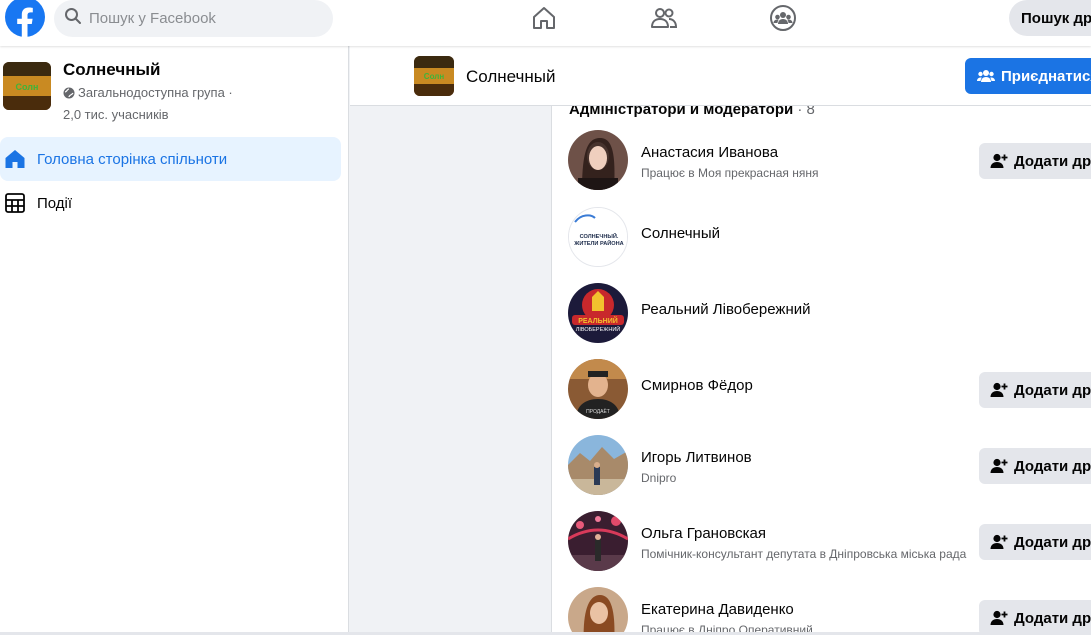 Image resolution: width=1091 pixels, height=635 pixels. Describe the element at coordinates (25, 19) in the screenshot. I see `facebook-logo-icon` at that location.